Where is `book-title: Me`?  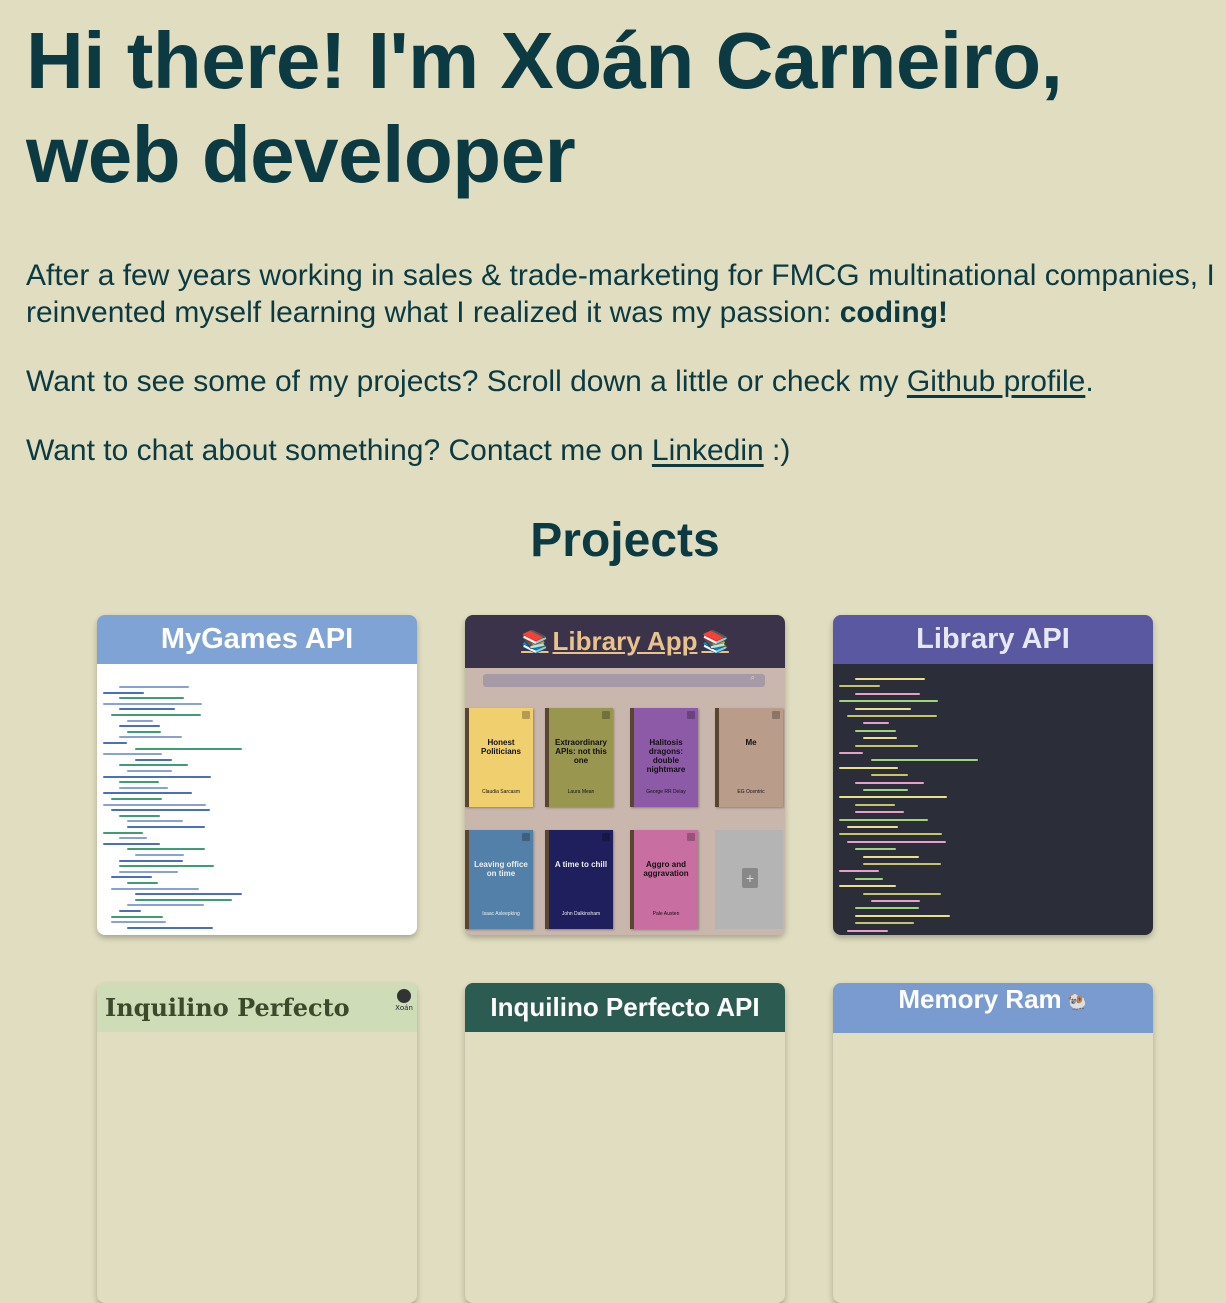
book-title: Me is located at coordinates (751, 742).